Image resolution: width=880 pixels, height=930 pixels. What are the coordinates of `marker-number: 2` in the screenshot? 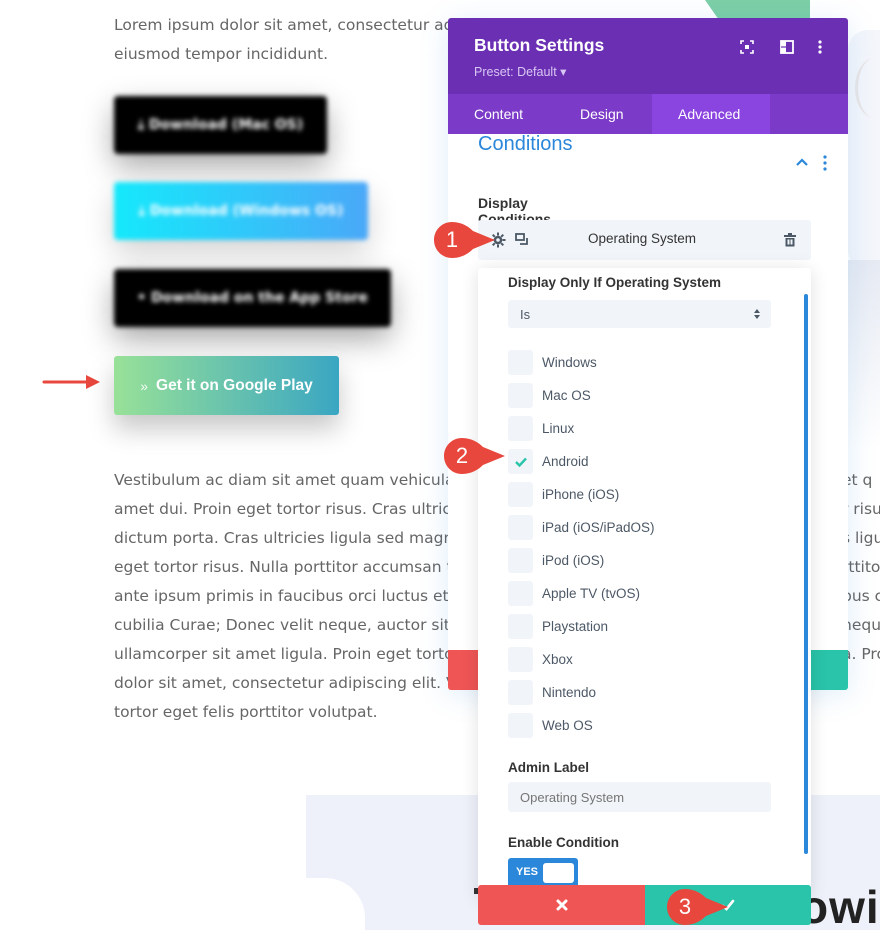 It's located at (462, 455).